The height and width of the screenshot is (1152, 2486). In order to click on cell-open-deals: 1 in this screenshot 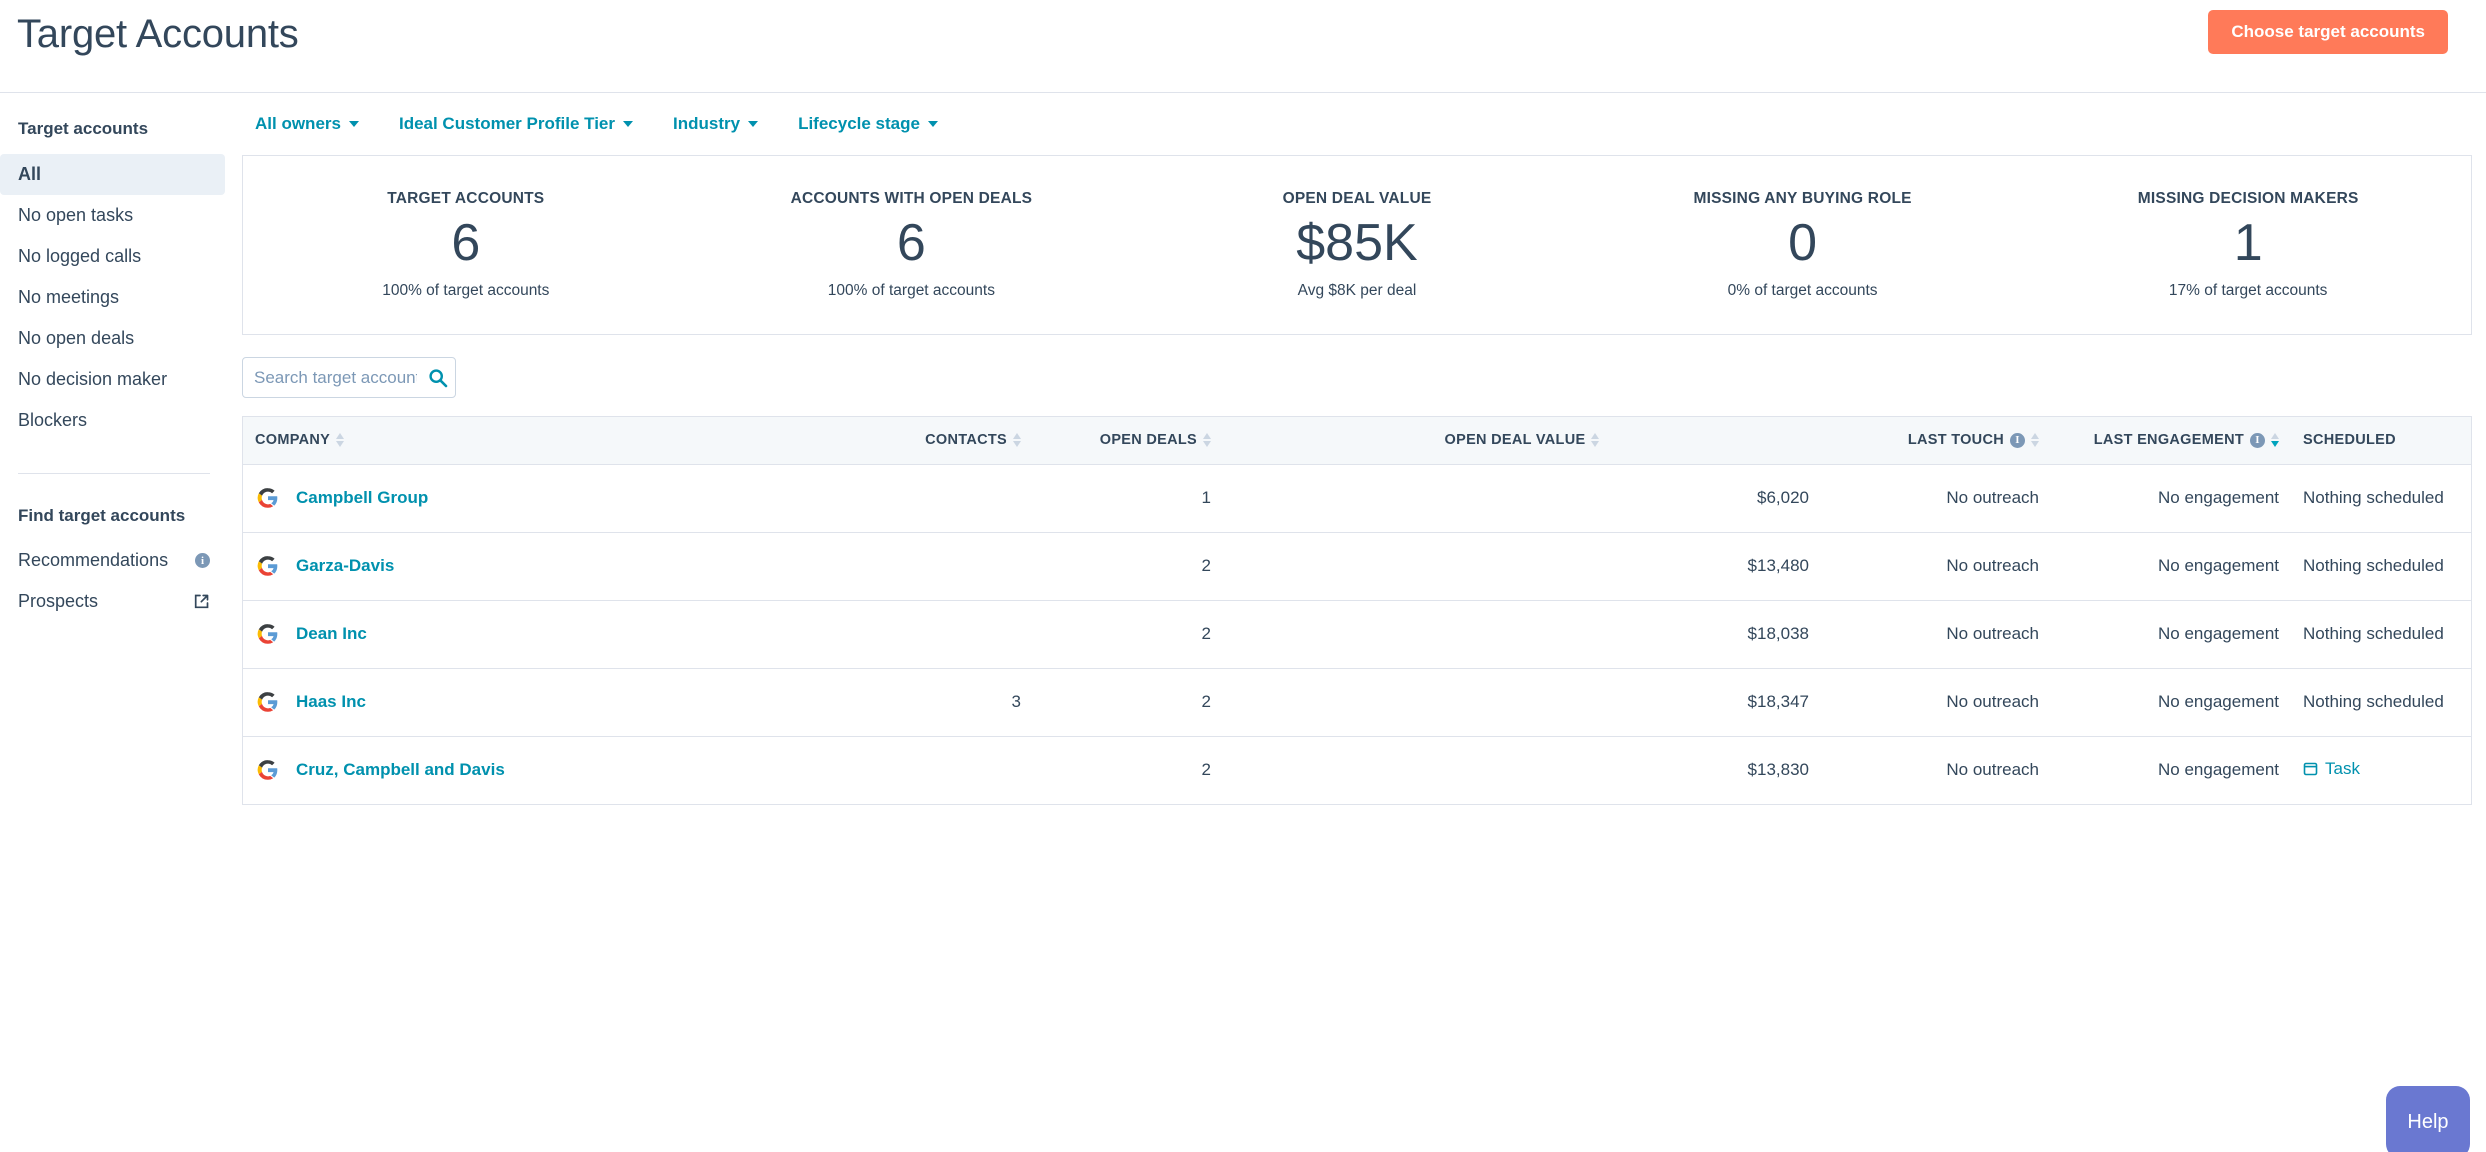, I will do `click(1128, 498)`.